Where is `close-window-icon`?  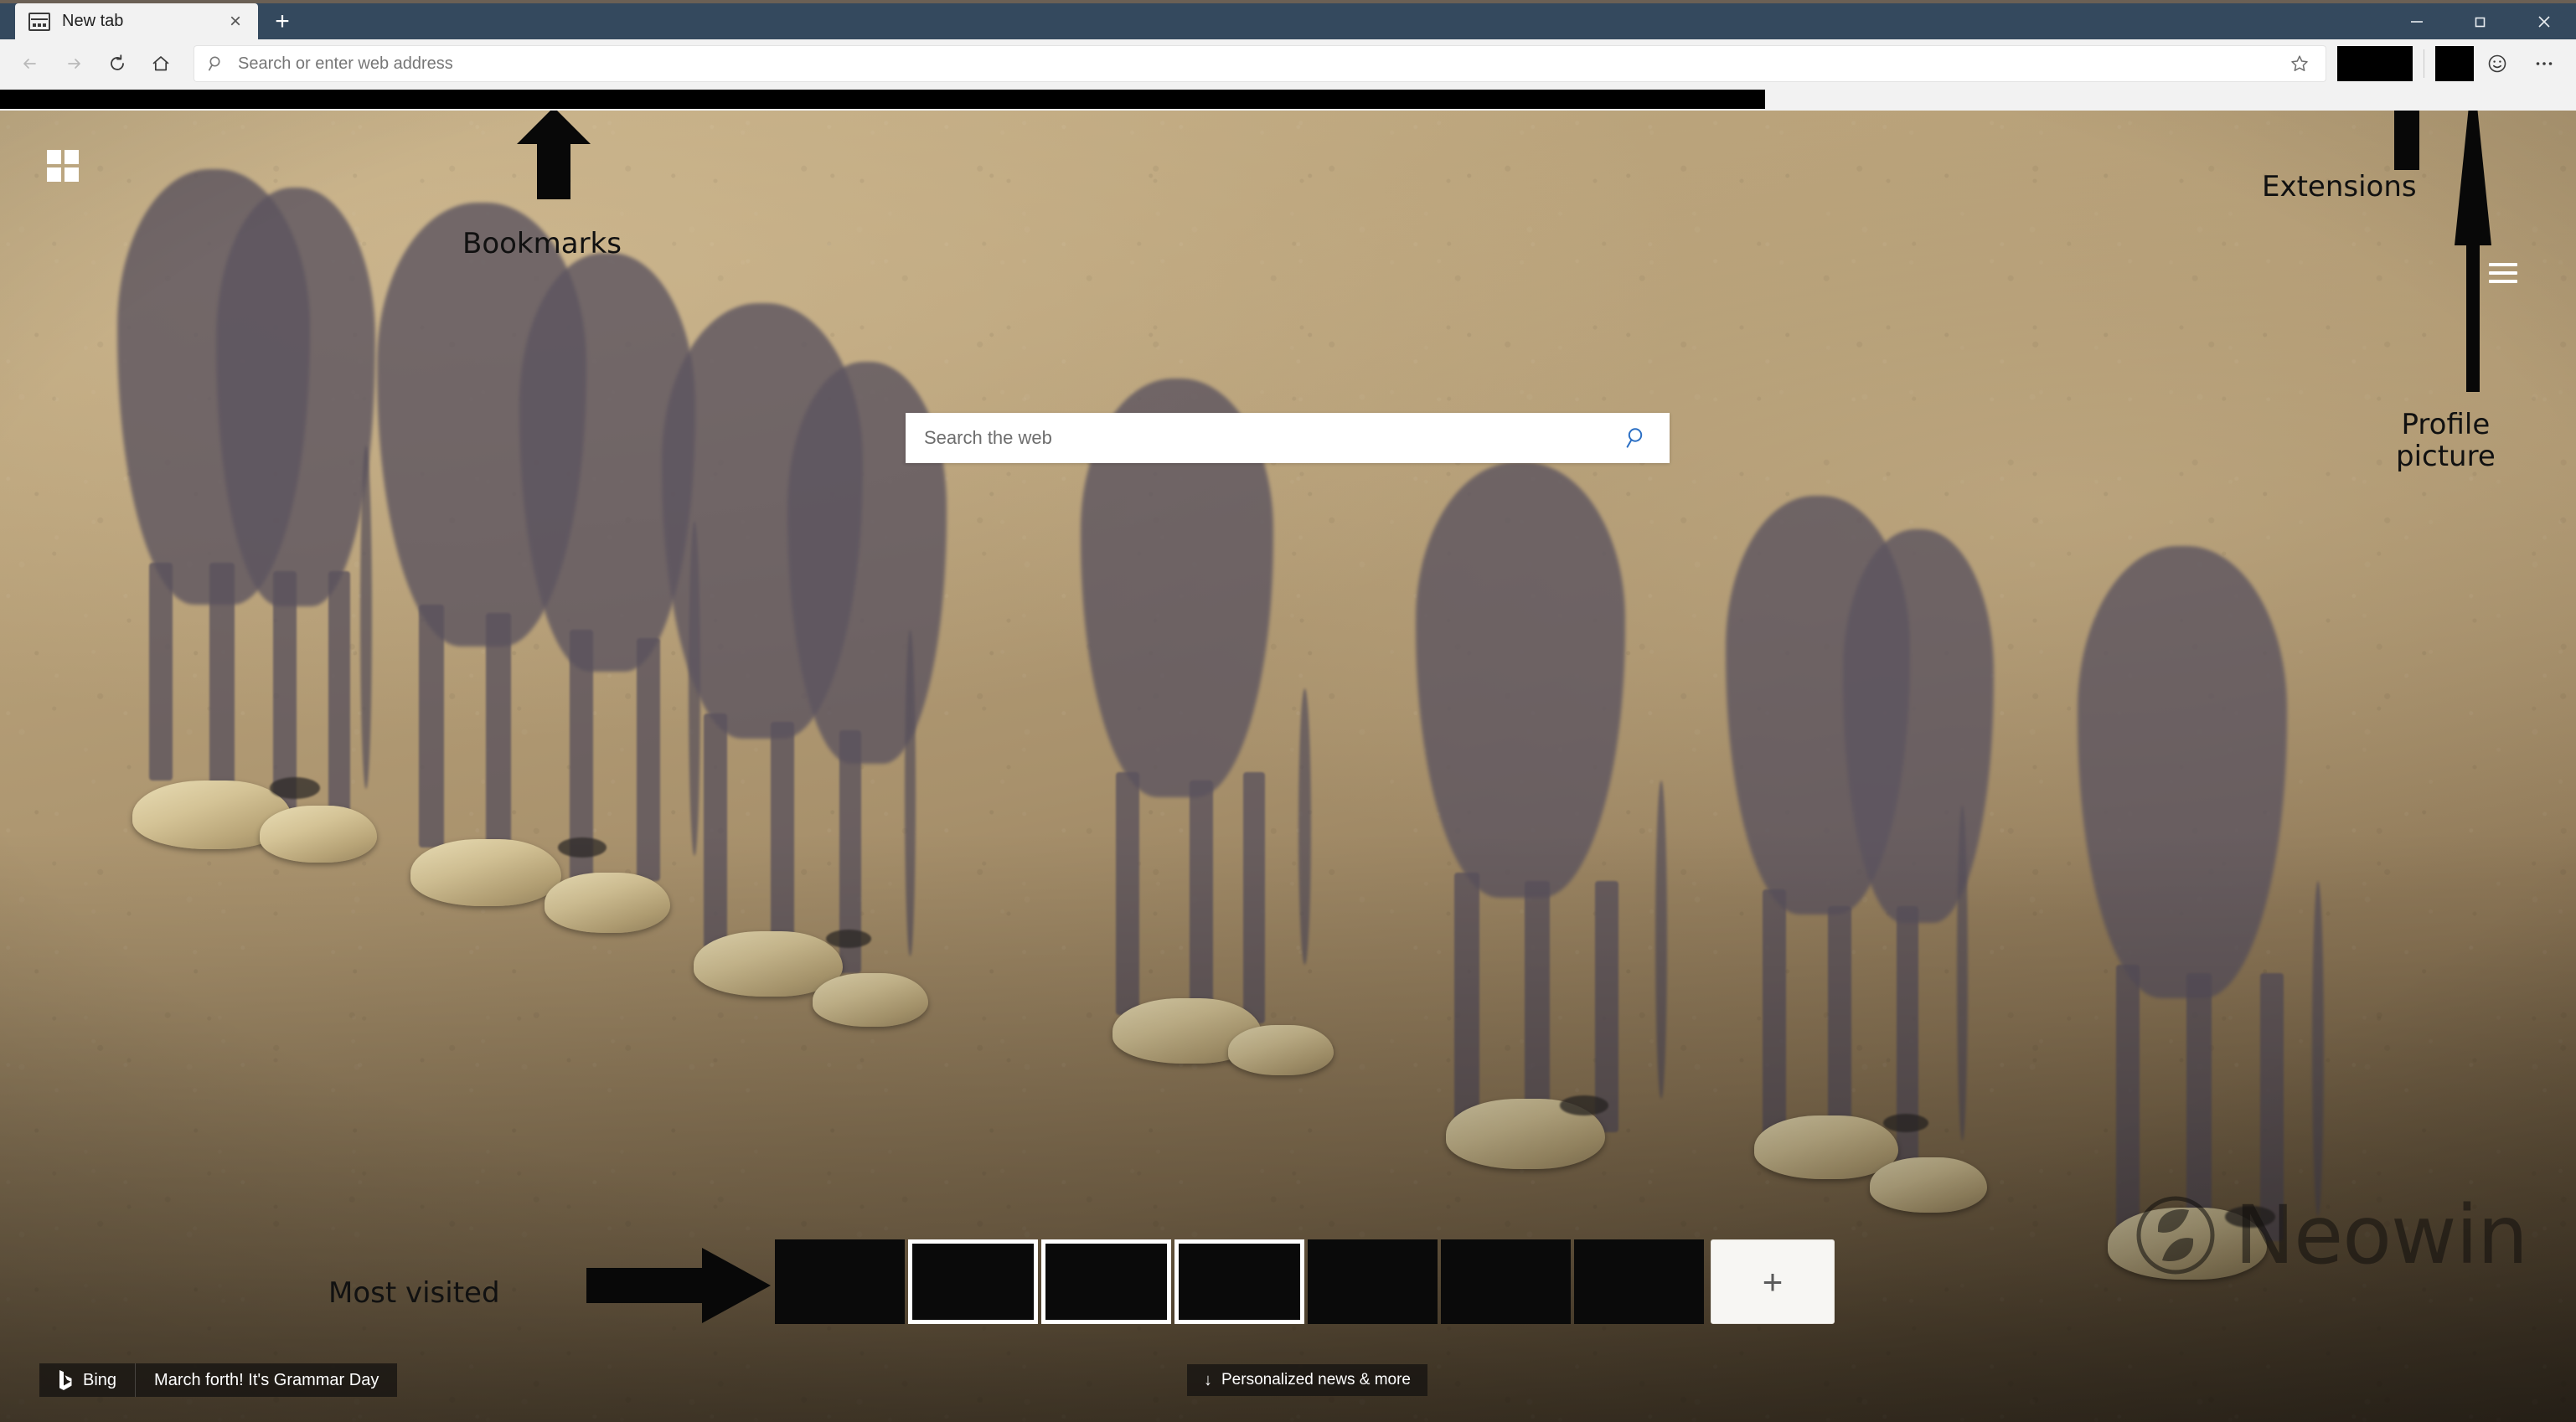 close-window-icon is located at coordinates (2544, 21).